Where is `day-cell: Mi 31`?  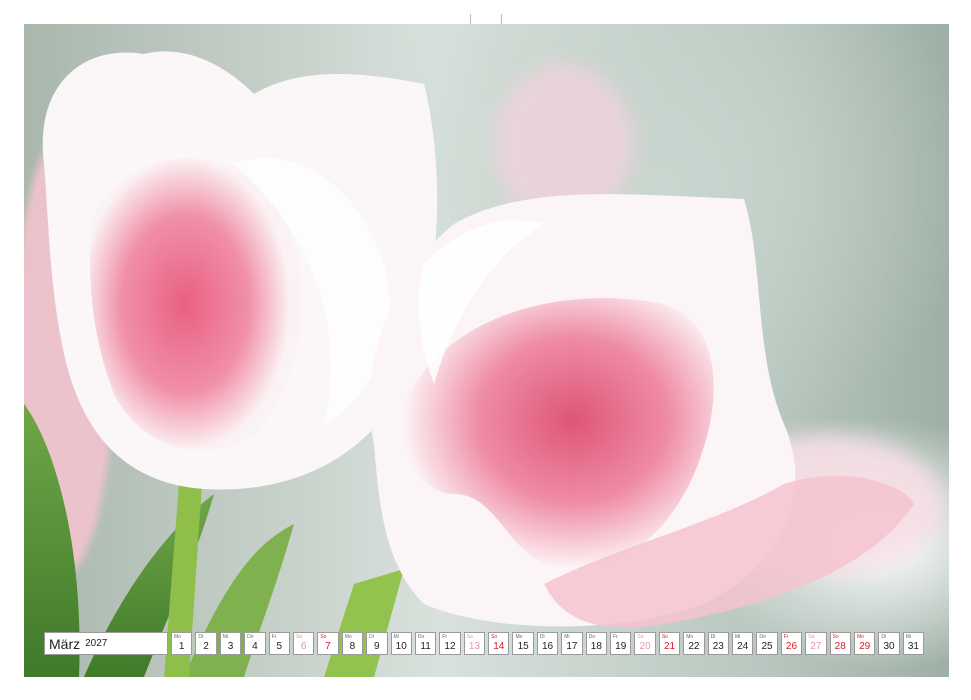 day-cell: Mi 31 is located at coordinates (913, 643).